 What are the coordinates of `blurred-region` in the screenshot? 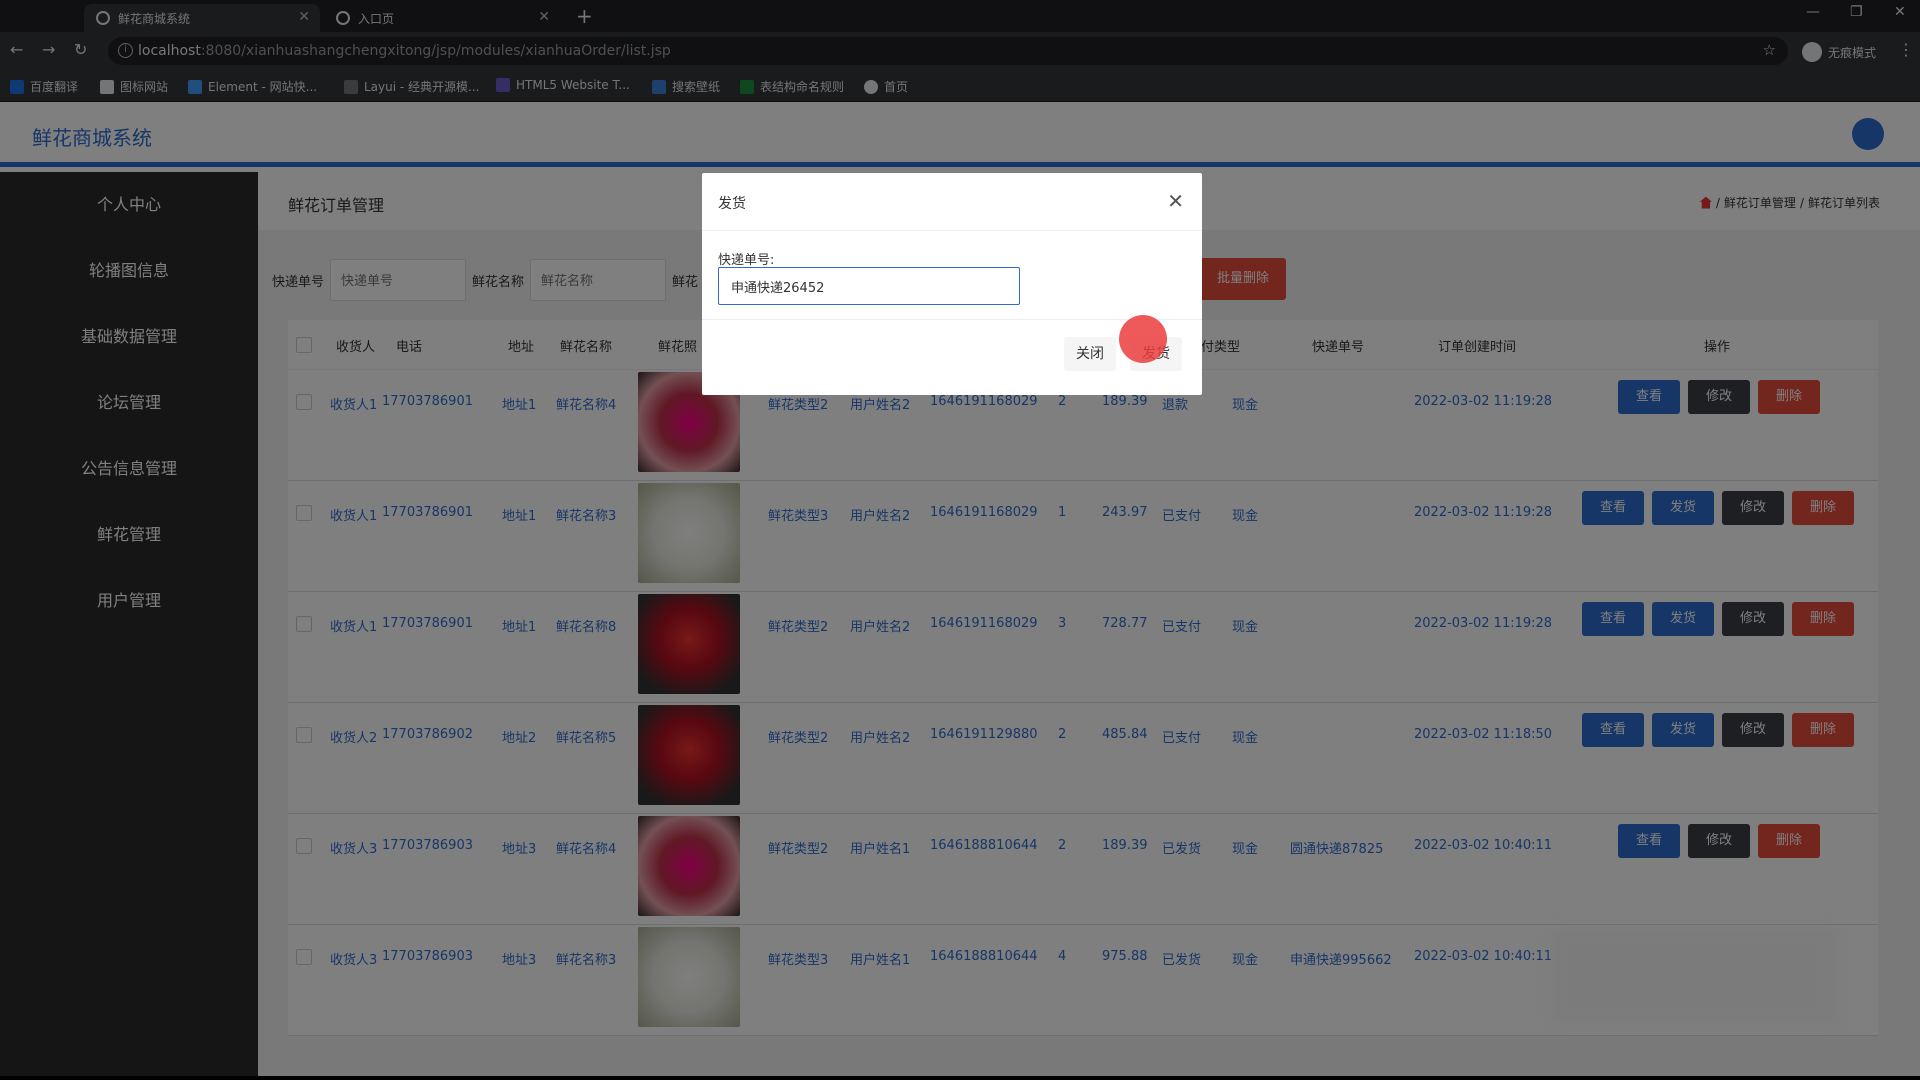 It's located at (1694, 976).